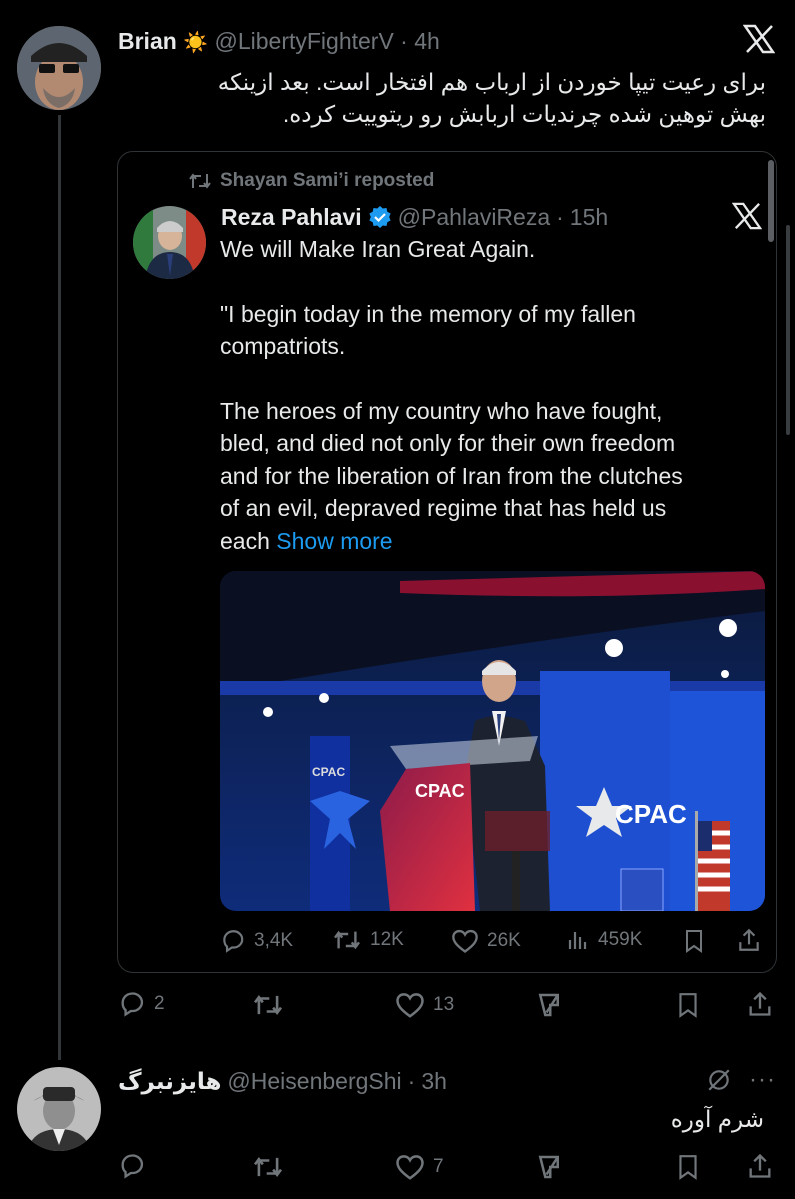 The image size is (795, 1199). I want to click on sun-icon: ☀️, so click(196, 43).